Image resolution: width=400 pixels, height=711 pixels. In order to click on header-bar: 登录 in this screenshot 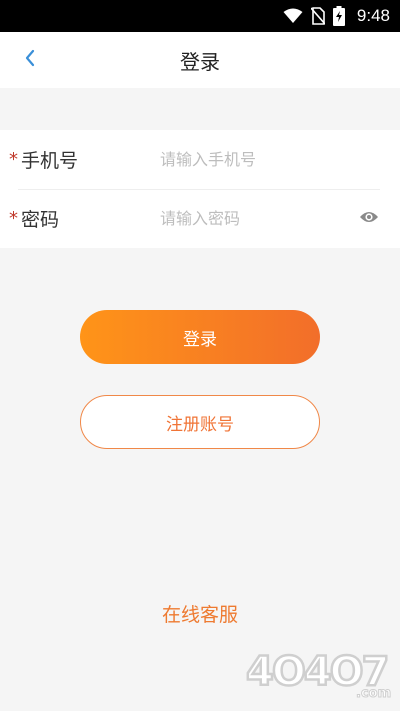, I will do `click(200, 60)`.